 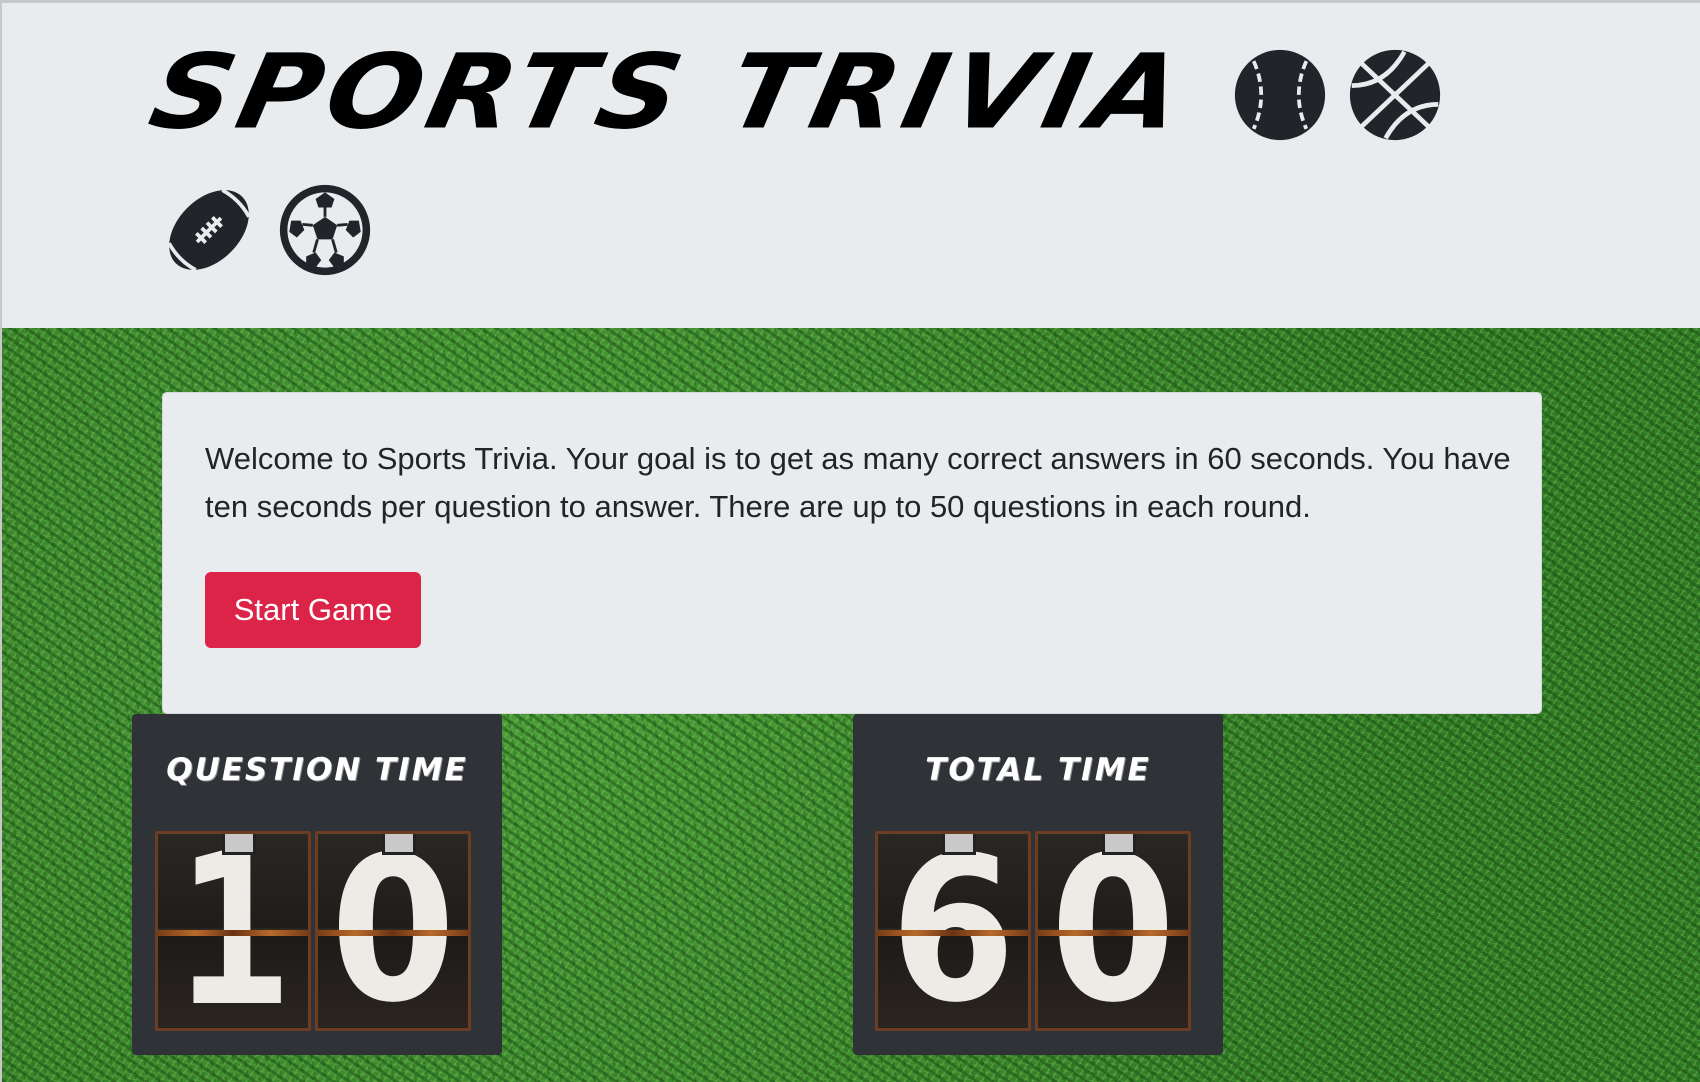 I want to click on question-time-label: QUESTION TIME, so click(x=317, y=770).